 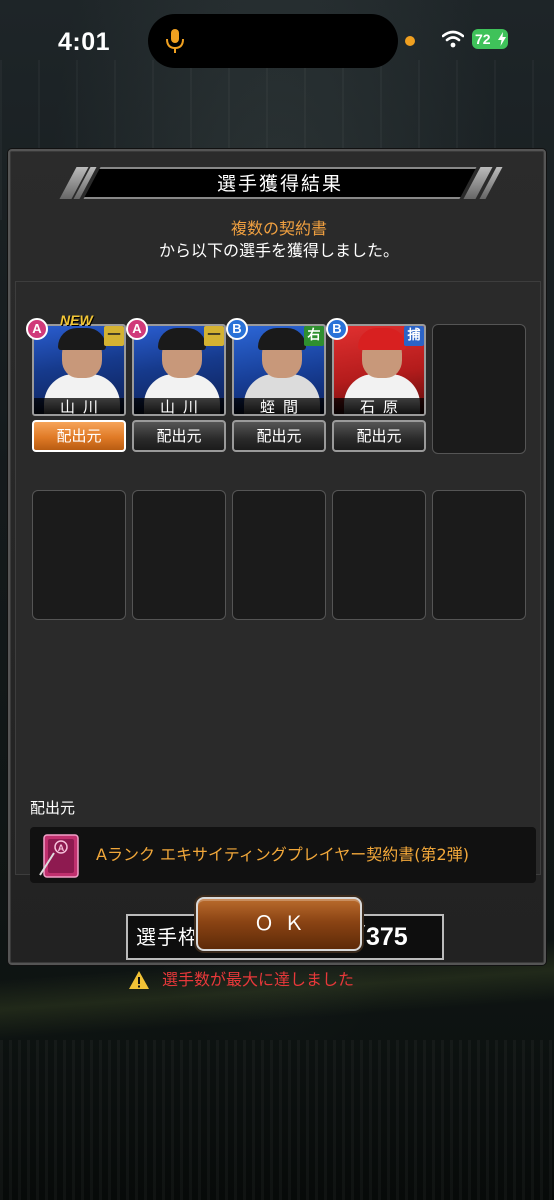 I want to click on mic-icon, so click(x=175, y=41).